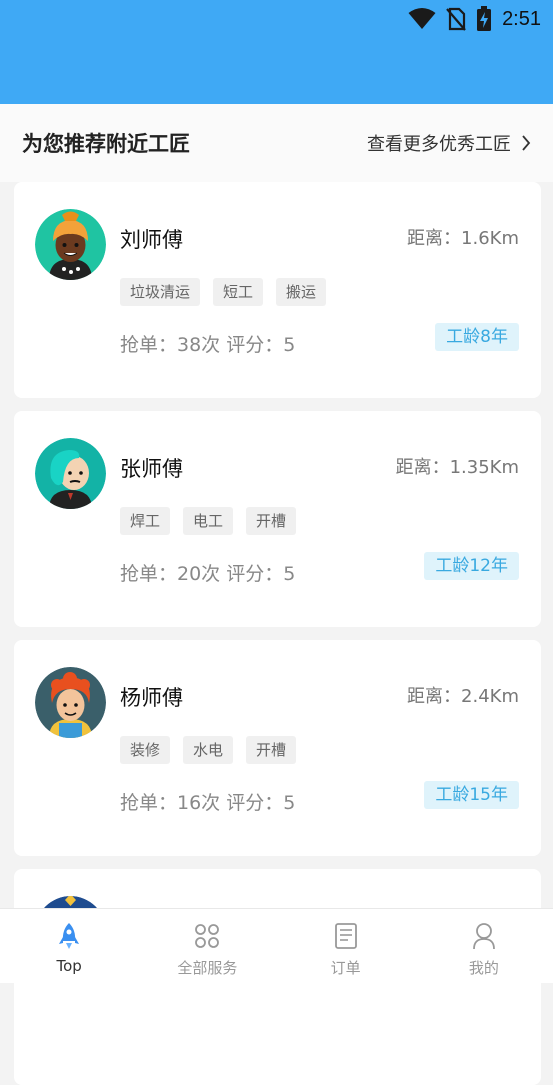 This screenshot has width=553, height=1085. Describe the element at coordinates (70, 473) in the screenshot. I see `avatar-man-cyan-hair-icon` at that location.